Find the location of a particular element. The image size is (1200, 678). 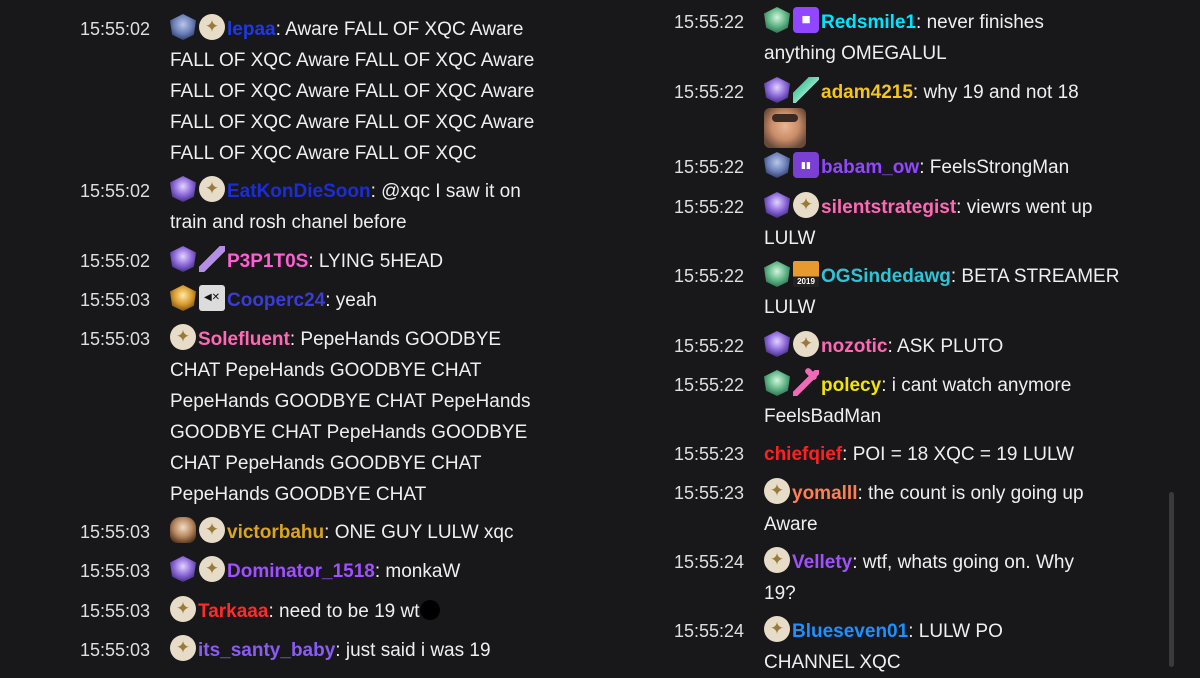

message-continuation: anything OMEGALUL is located at coordinates (855, 53).